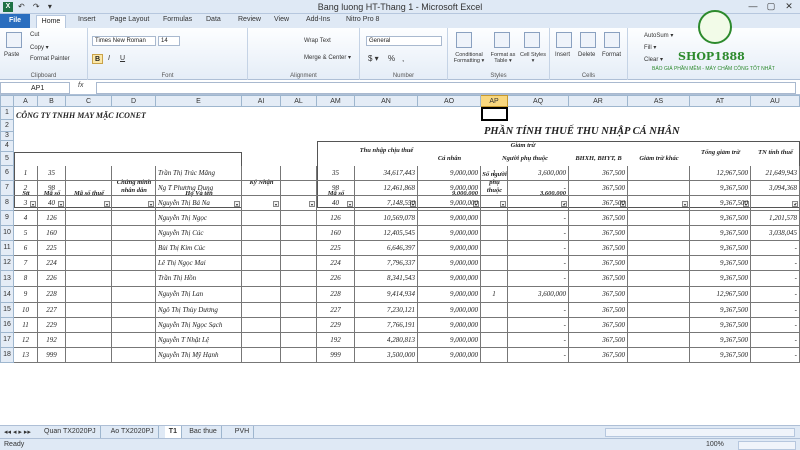 This screenshot has height=450, width=800. I want to click on number-format-select: General, so click(404, 41).